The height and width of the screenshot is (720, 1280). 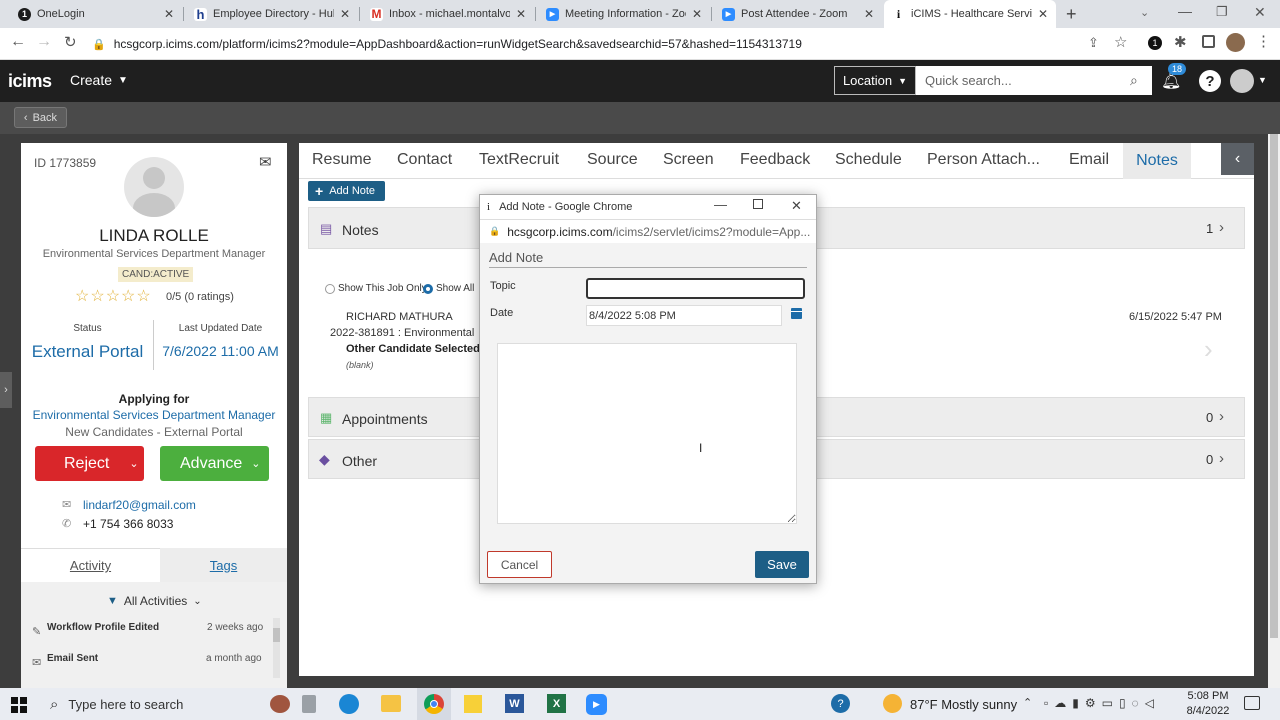 I want to click on reject-button: Reject ⌄, so click(x=89, y=463).